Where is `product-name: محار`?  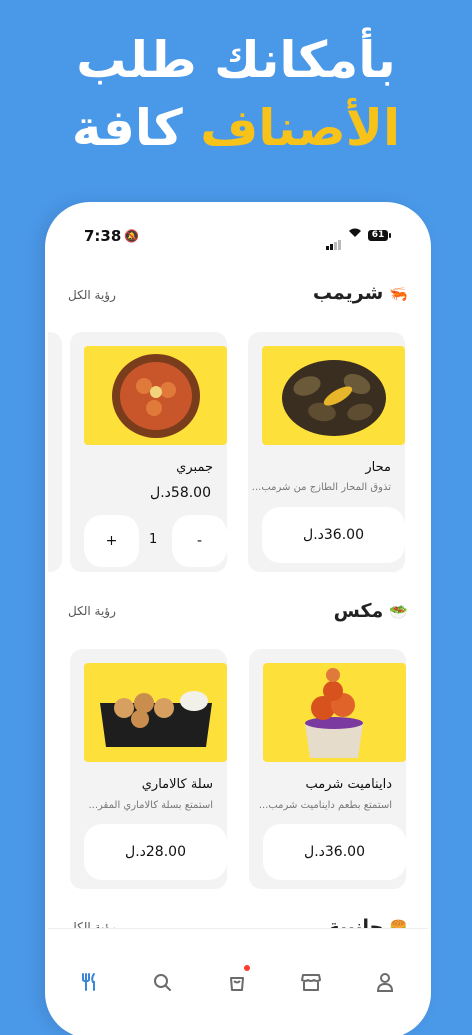 product-name: محار is located at coordinates (378, 467).